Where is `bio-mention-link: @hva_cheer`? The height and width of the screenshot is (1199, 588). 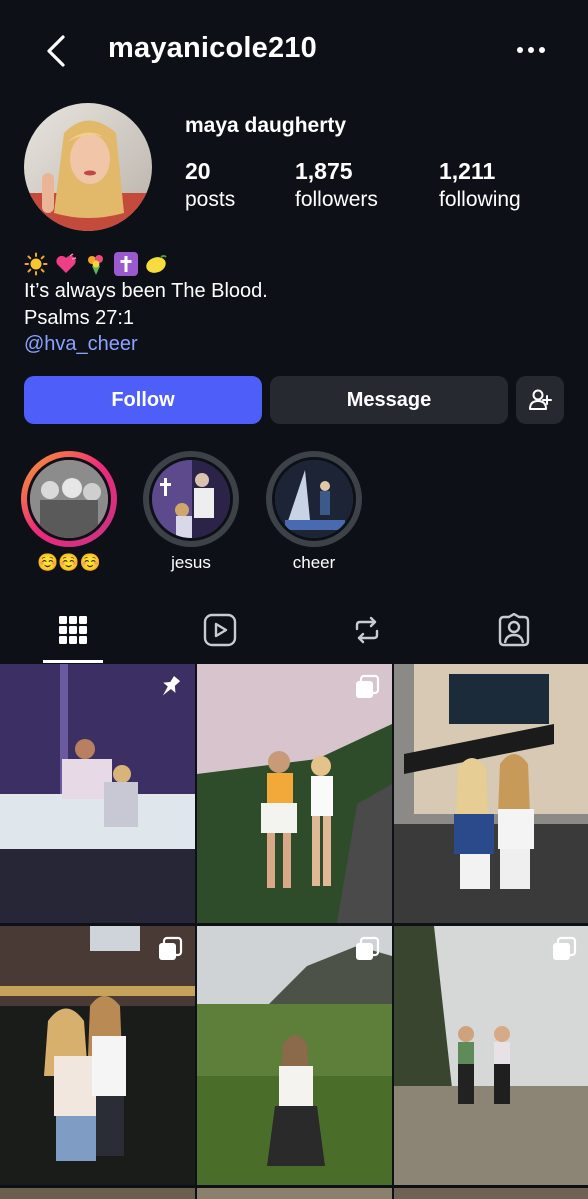 bio-mention-link: @hva_cheer is located at coordinates (146, 344).